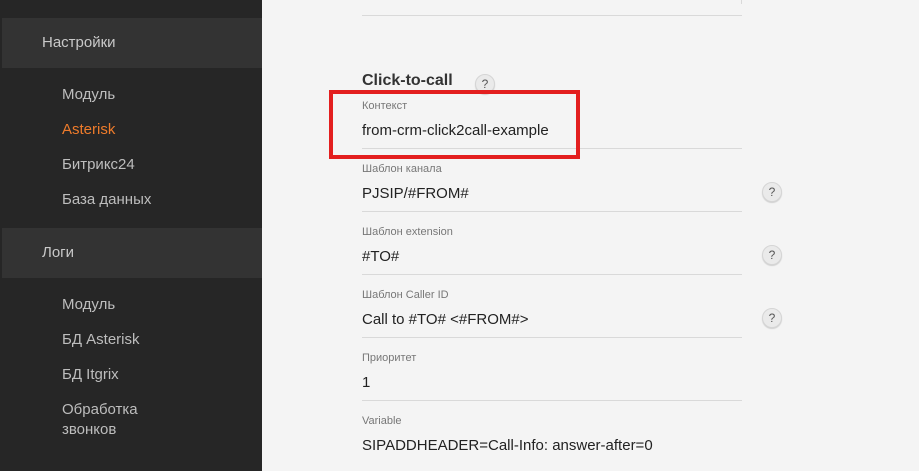 The height and width of the screenshot is (471, 919). What do you see at coordinates (552, 15) in the screenshot?
I see `previous-field-underline` at bounding box center [552, 15].